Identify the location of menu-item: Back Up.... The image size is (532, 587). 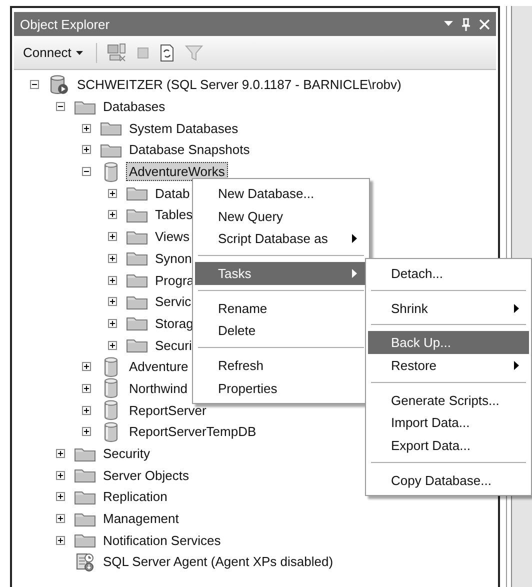
(448, 342).